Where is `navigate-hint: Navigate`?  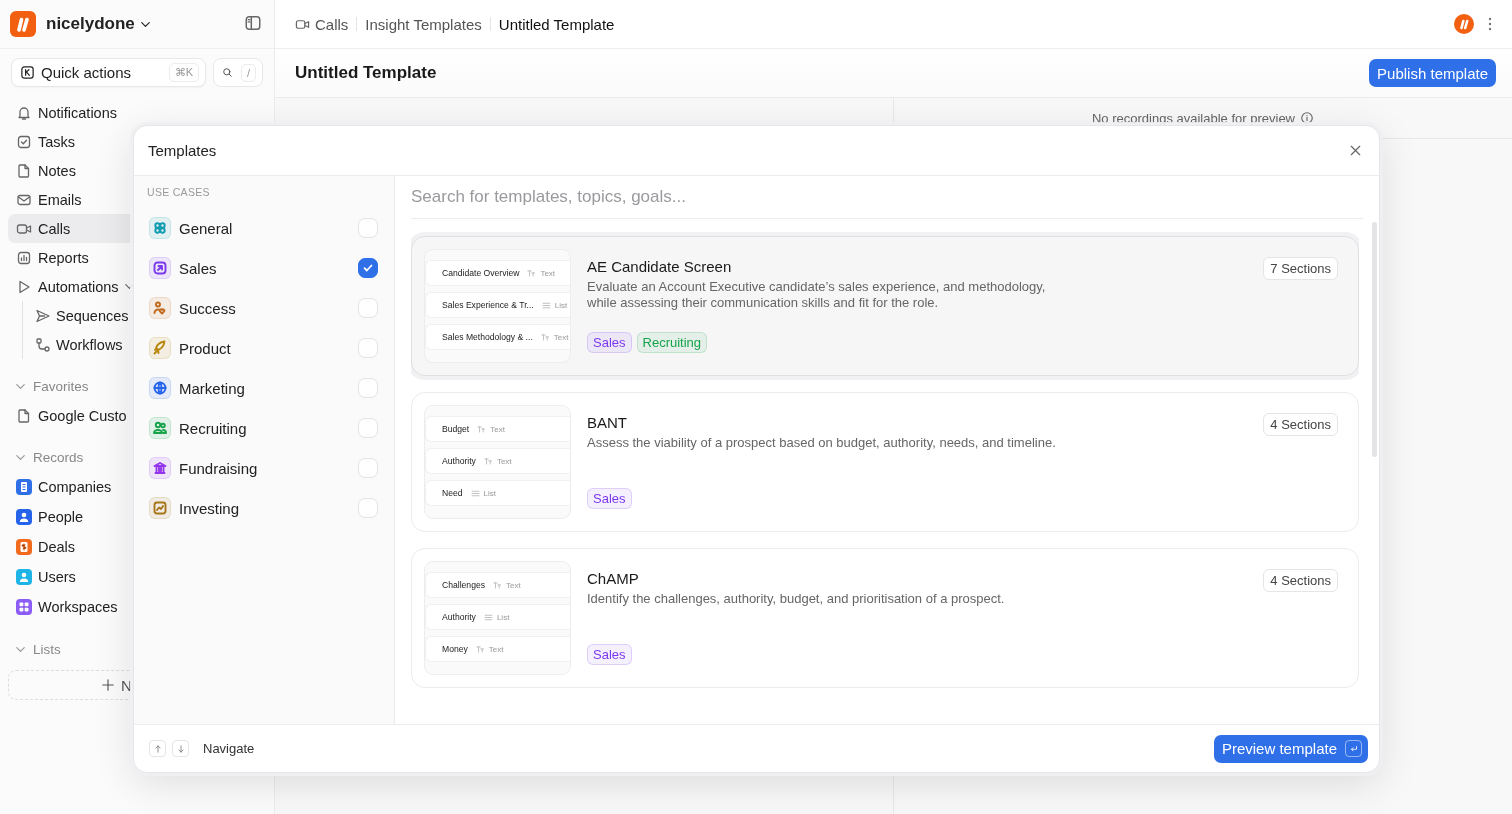
navigate-hint: Navigate is located at coordinates (229, 748).